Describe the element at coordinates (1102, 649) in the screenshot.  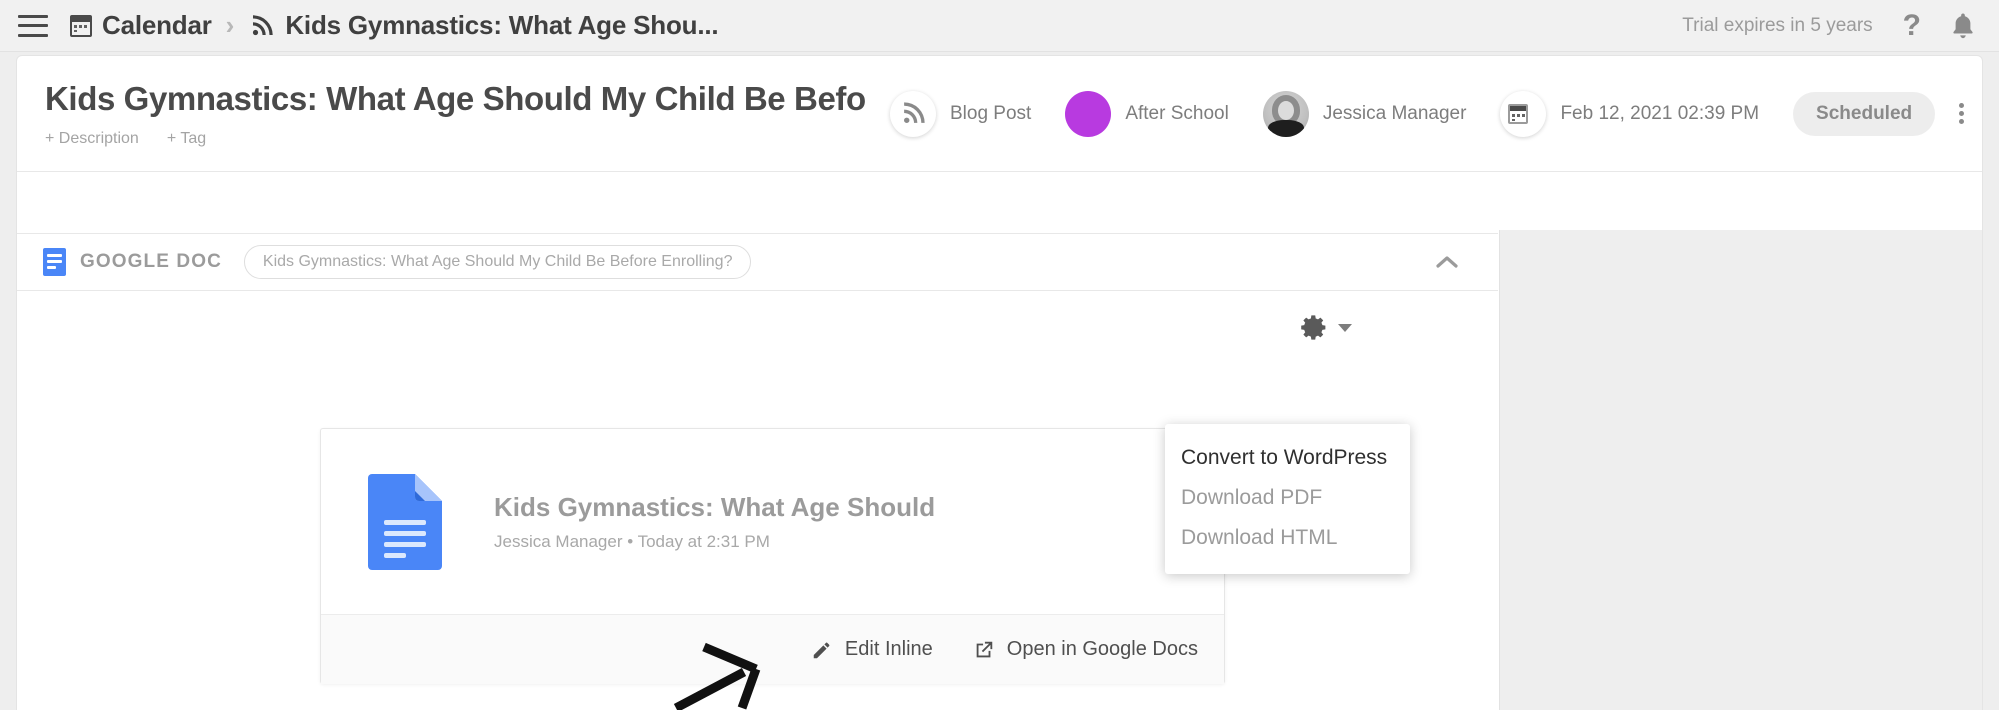
I see `open-in-google-docs-label: Open in Google Docs` at that location.